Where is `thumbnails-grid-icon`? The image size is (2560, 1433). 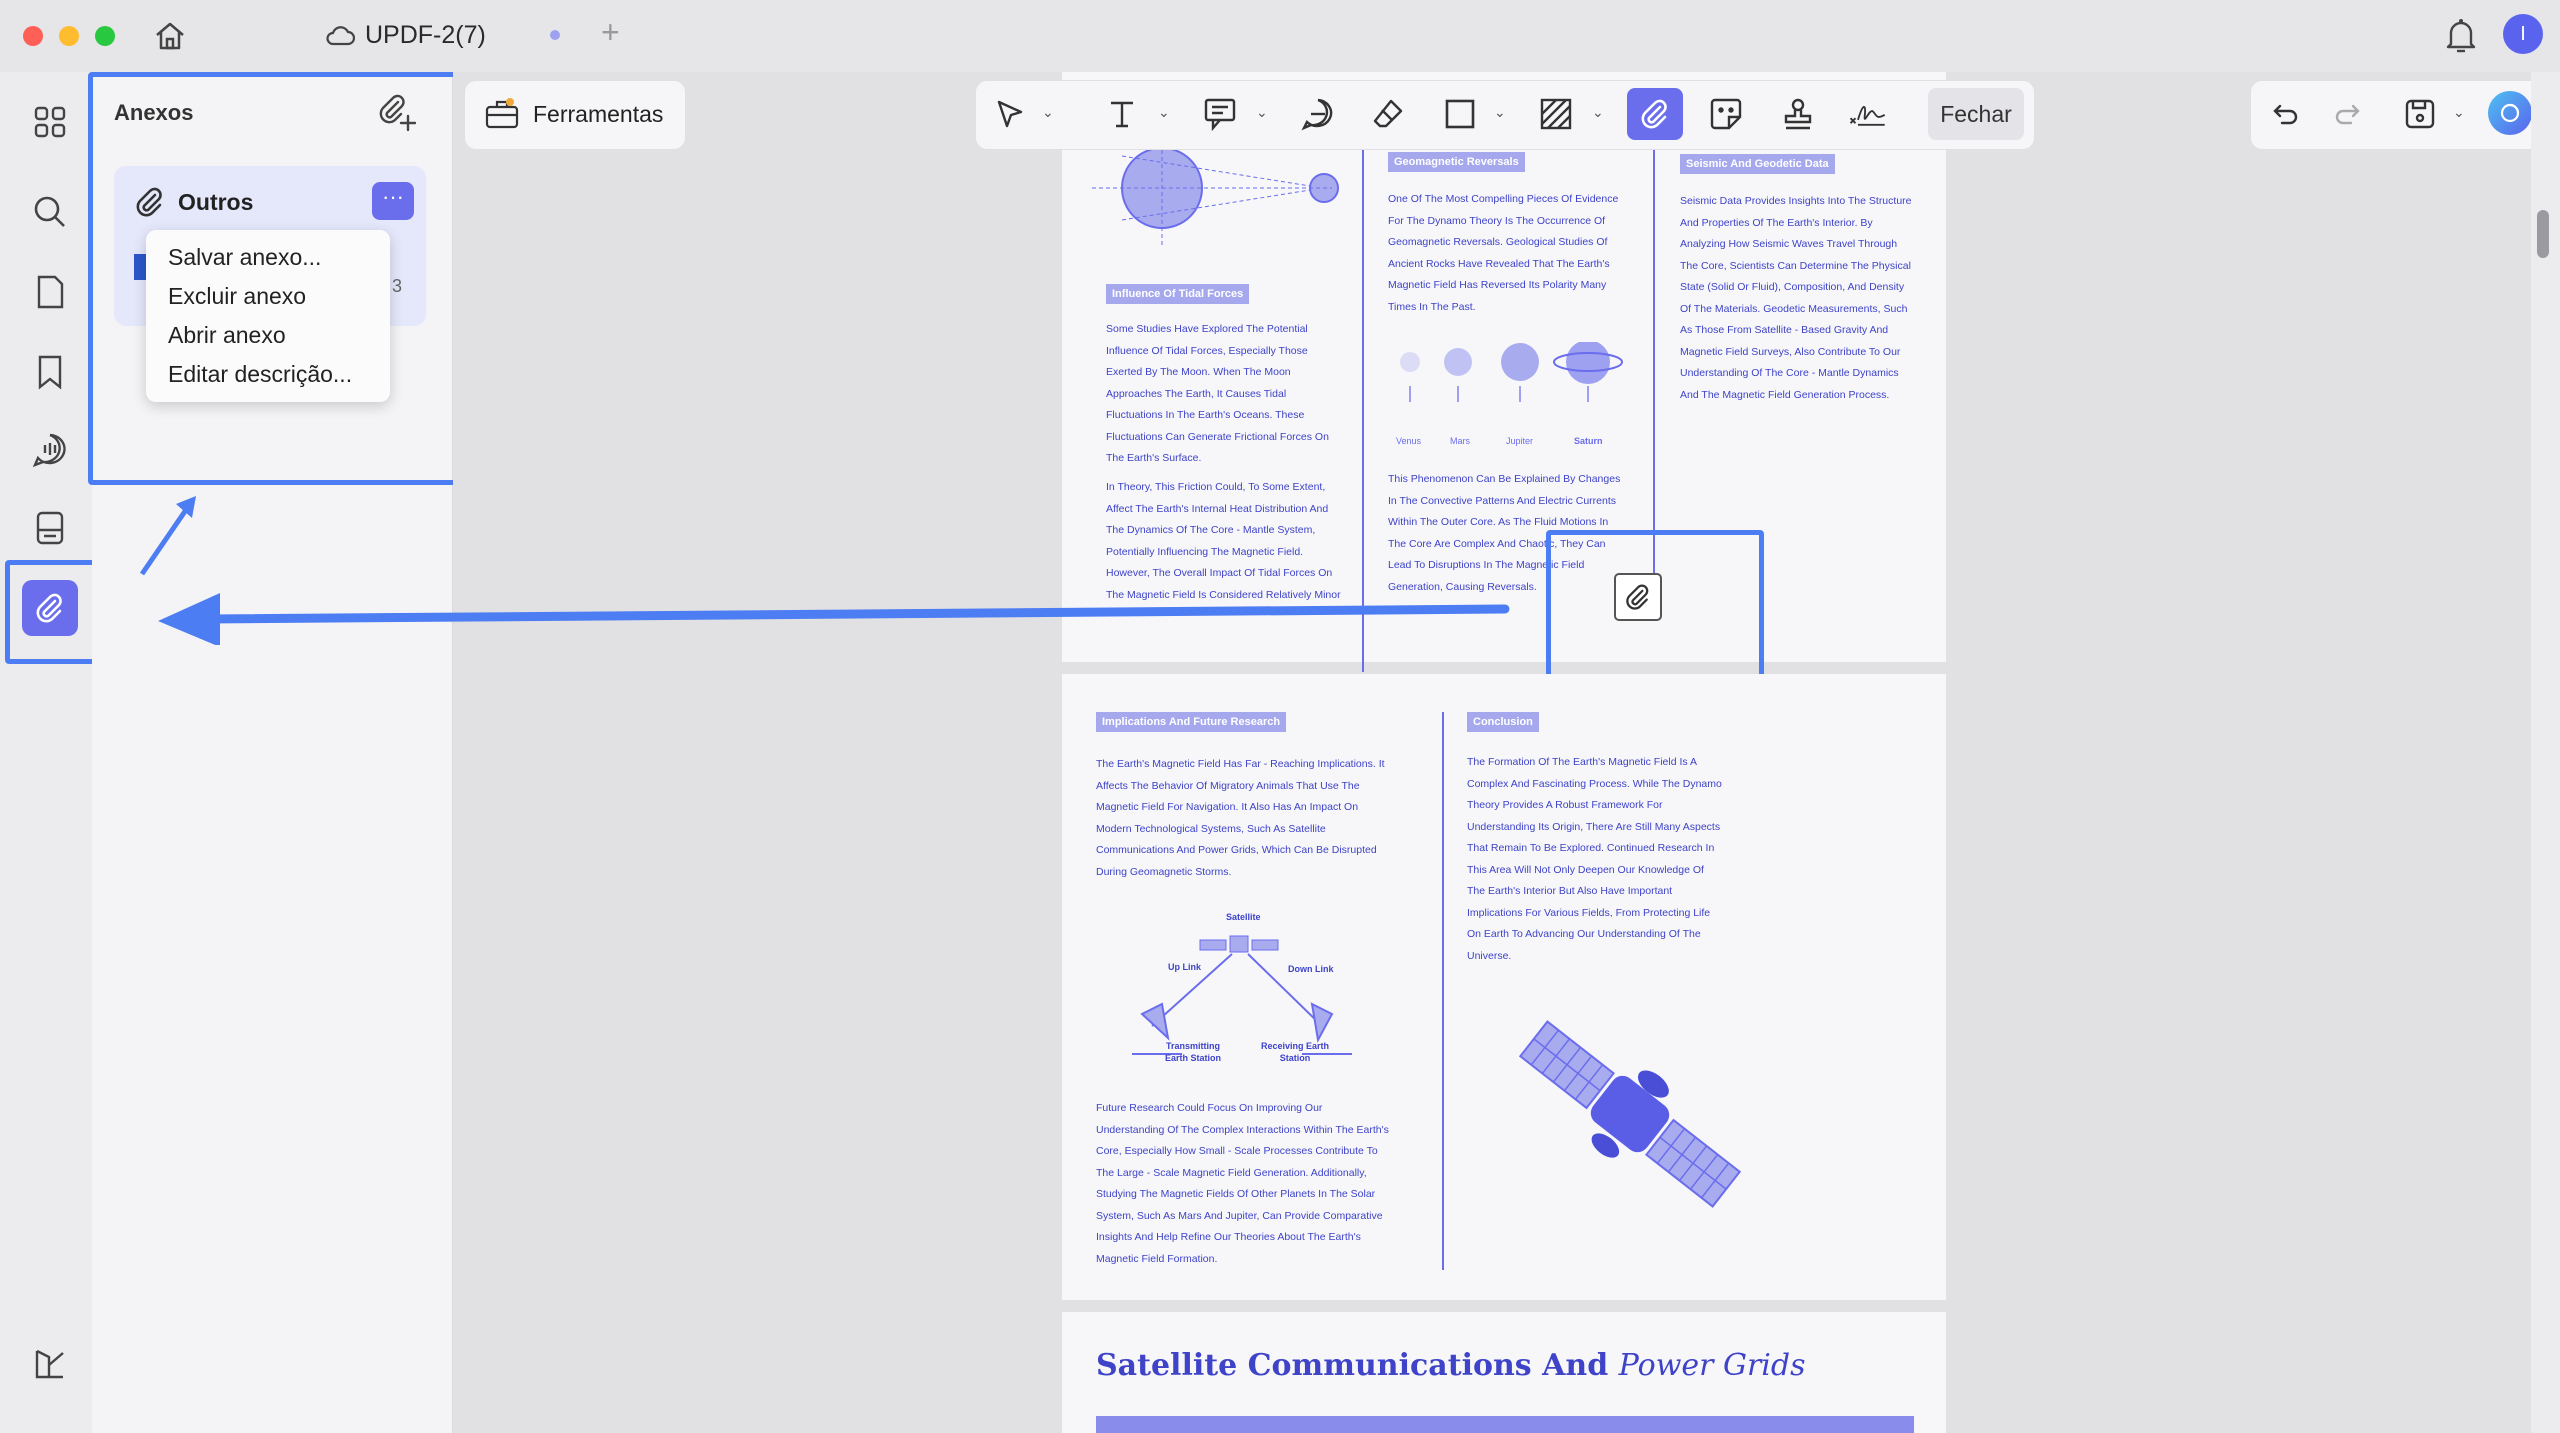
thumbnails-grid-icon is located at coordinates (50, 122).